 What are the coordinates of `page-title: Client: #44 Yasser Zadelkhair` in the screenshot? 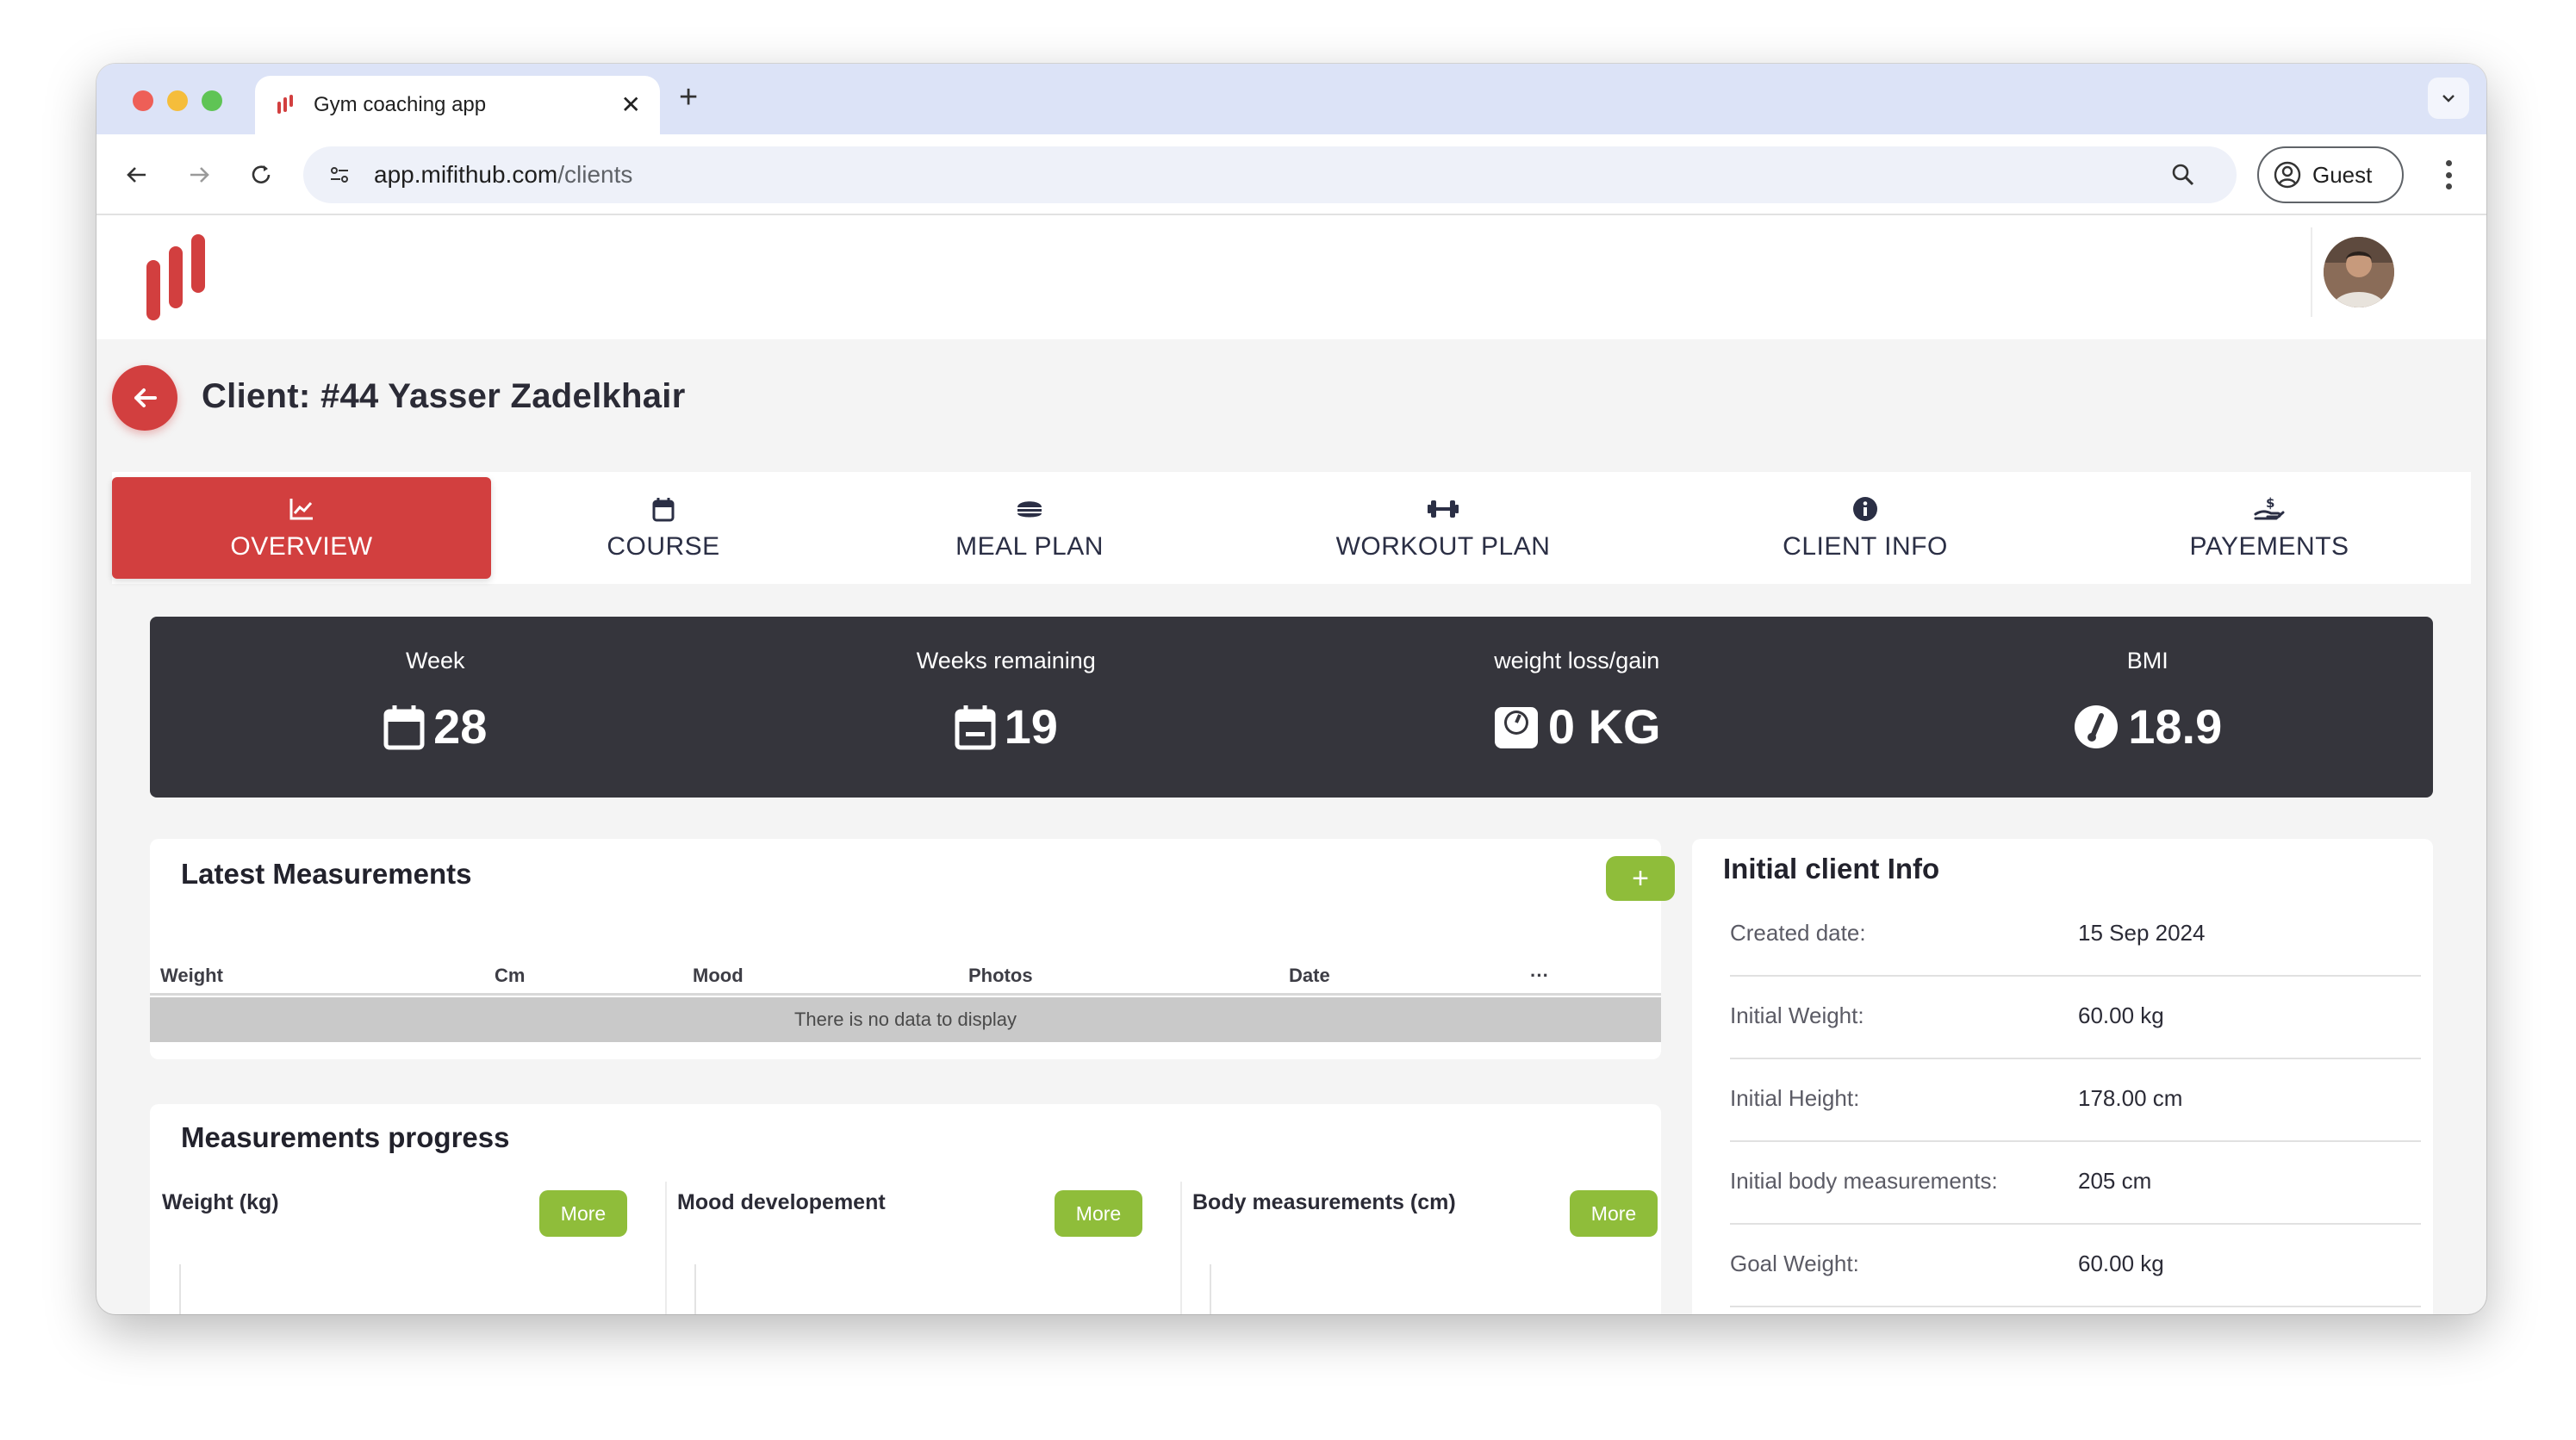 It's located at (444, 396).